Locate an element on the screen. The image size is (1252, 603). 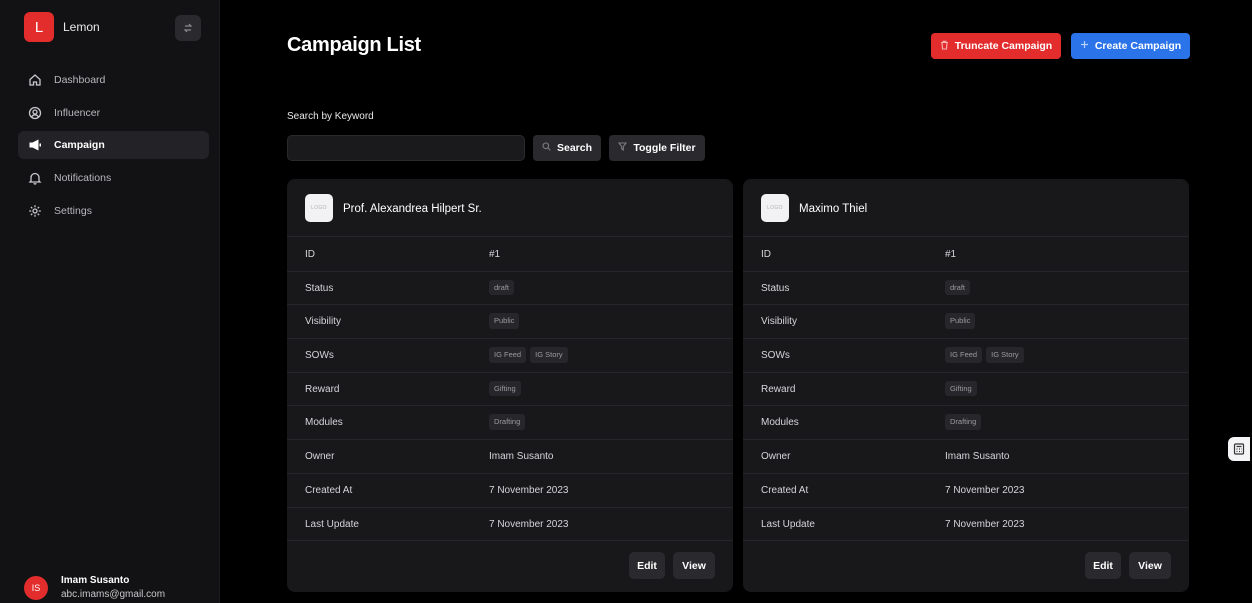
search-label: Search by Keyword is located at coordinates (330, 116).